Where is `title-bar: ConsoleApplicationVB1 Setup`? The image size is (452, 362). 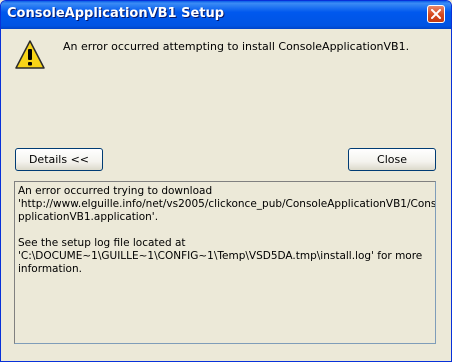
title-bar: ConsoleApplicationVB1 Setup is located at coordinates (226, 15).